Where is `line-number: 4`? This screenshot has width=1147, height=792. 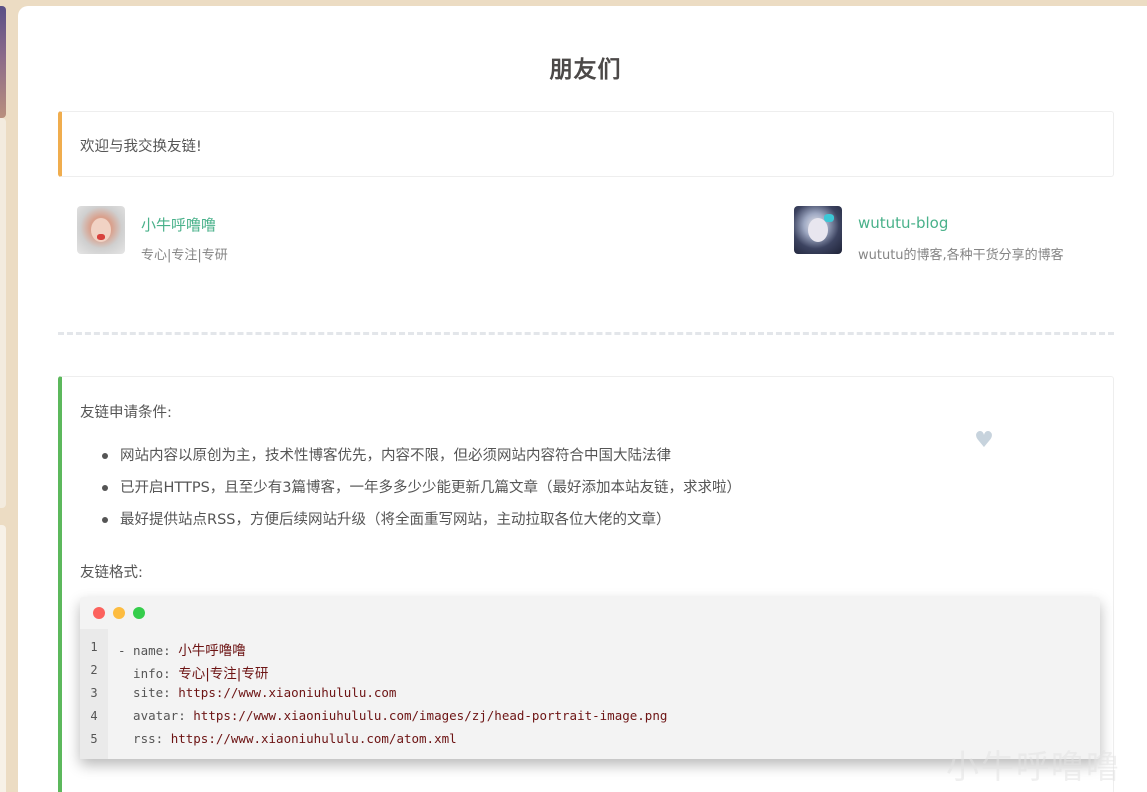 line-number: 4 is located at coordinates (94, 716).